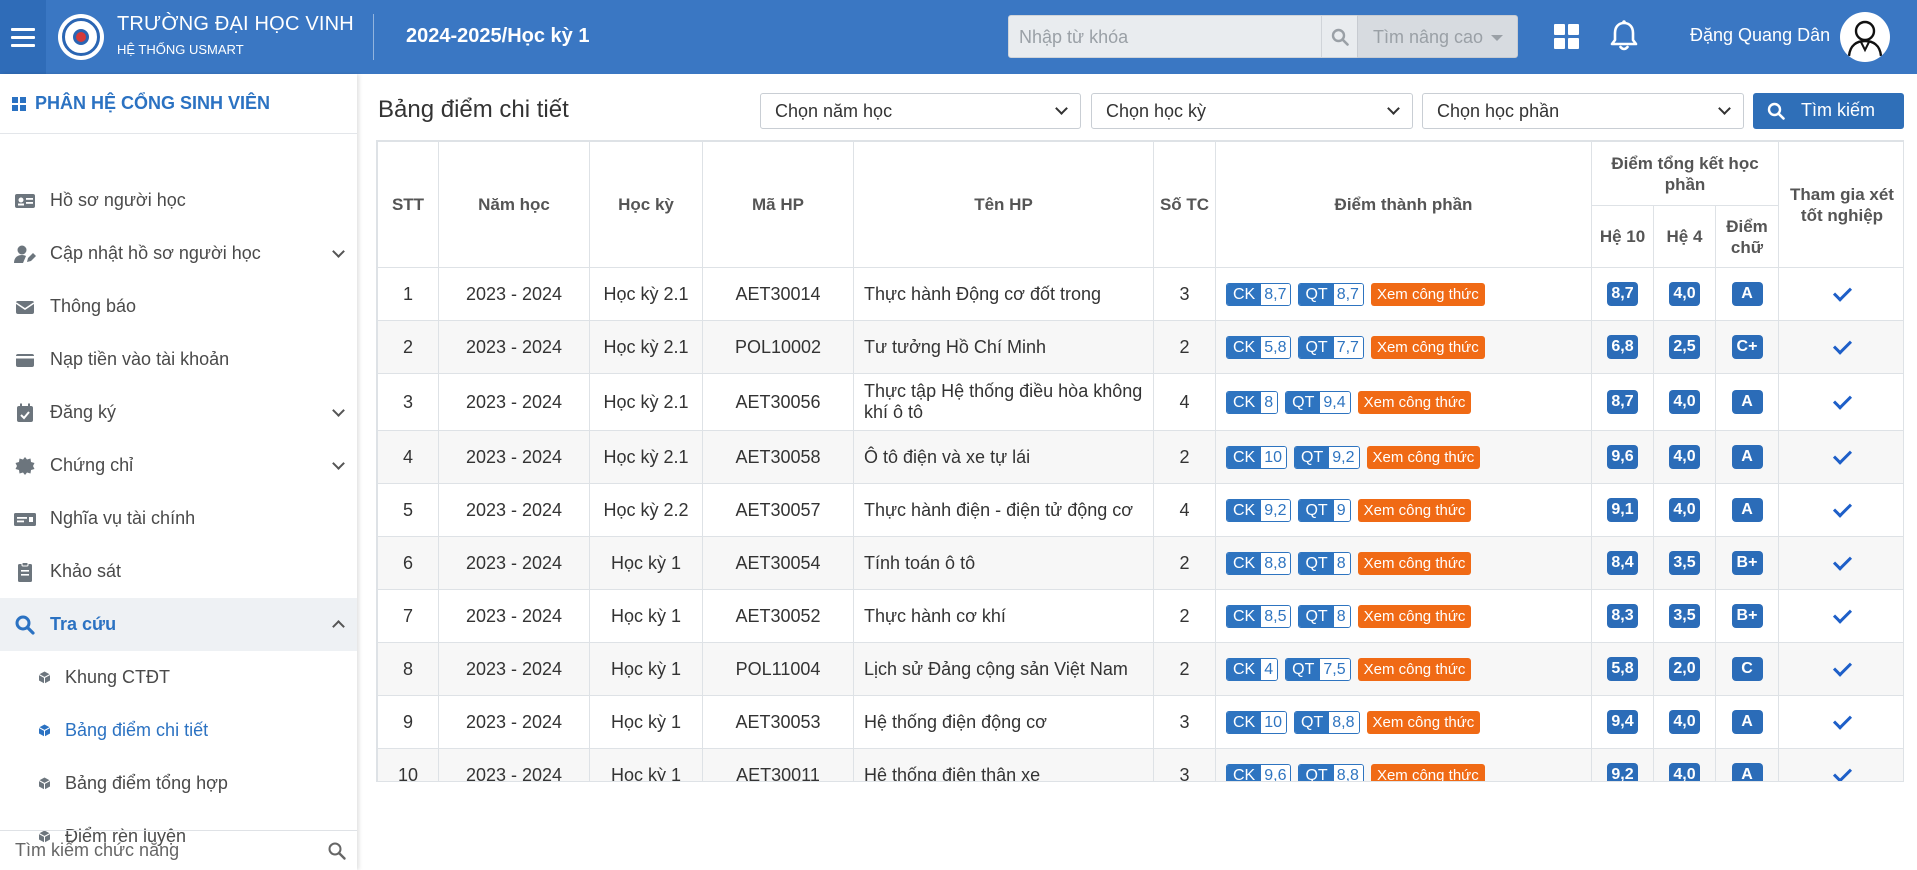 The width and height of the screenshot is (1917, 870). What do you see at coordinates (1567, 37) in the screenshot?
I see `apps-grid-icon` at bounding box center [1567, 37].